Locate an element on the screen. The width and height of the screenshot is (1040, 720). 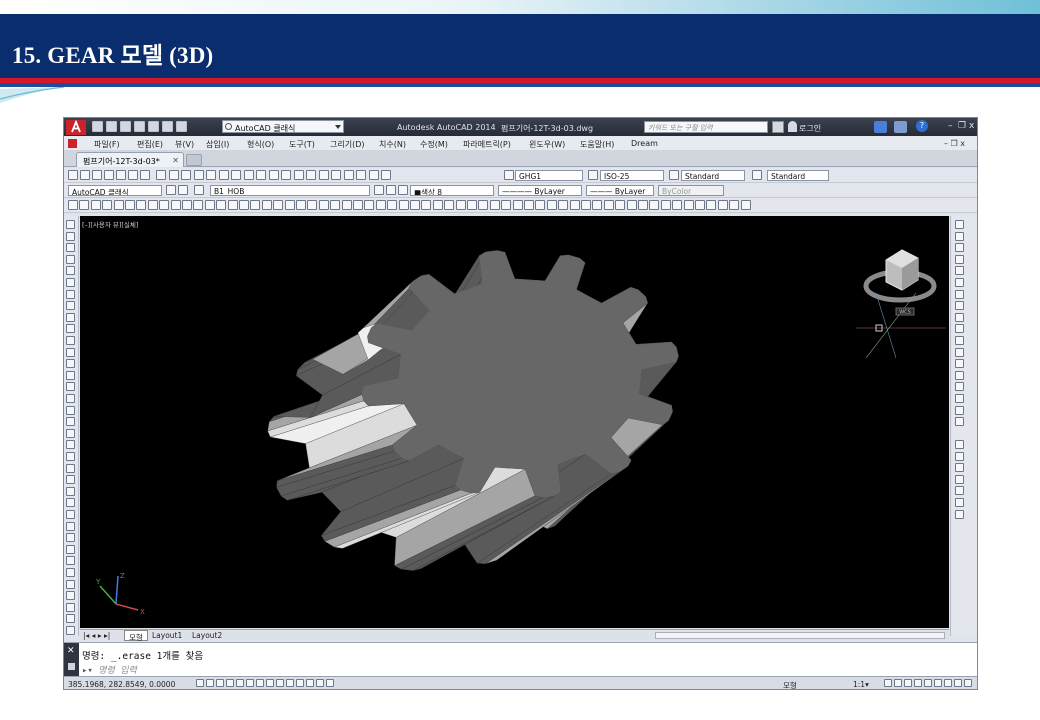
new-tab-button is located at coordinates (194, 160).